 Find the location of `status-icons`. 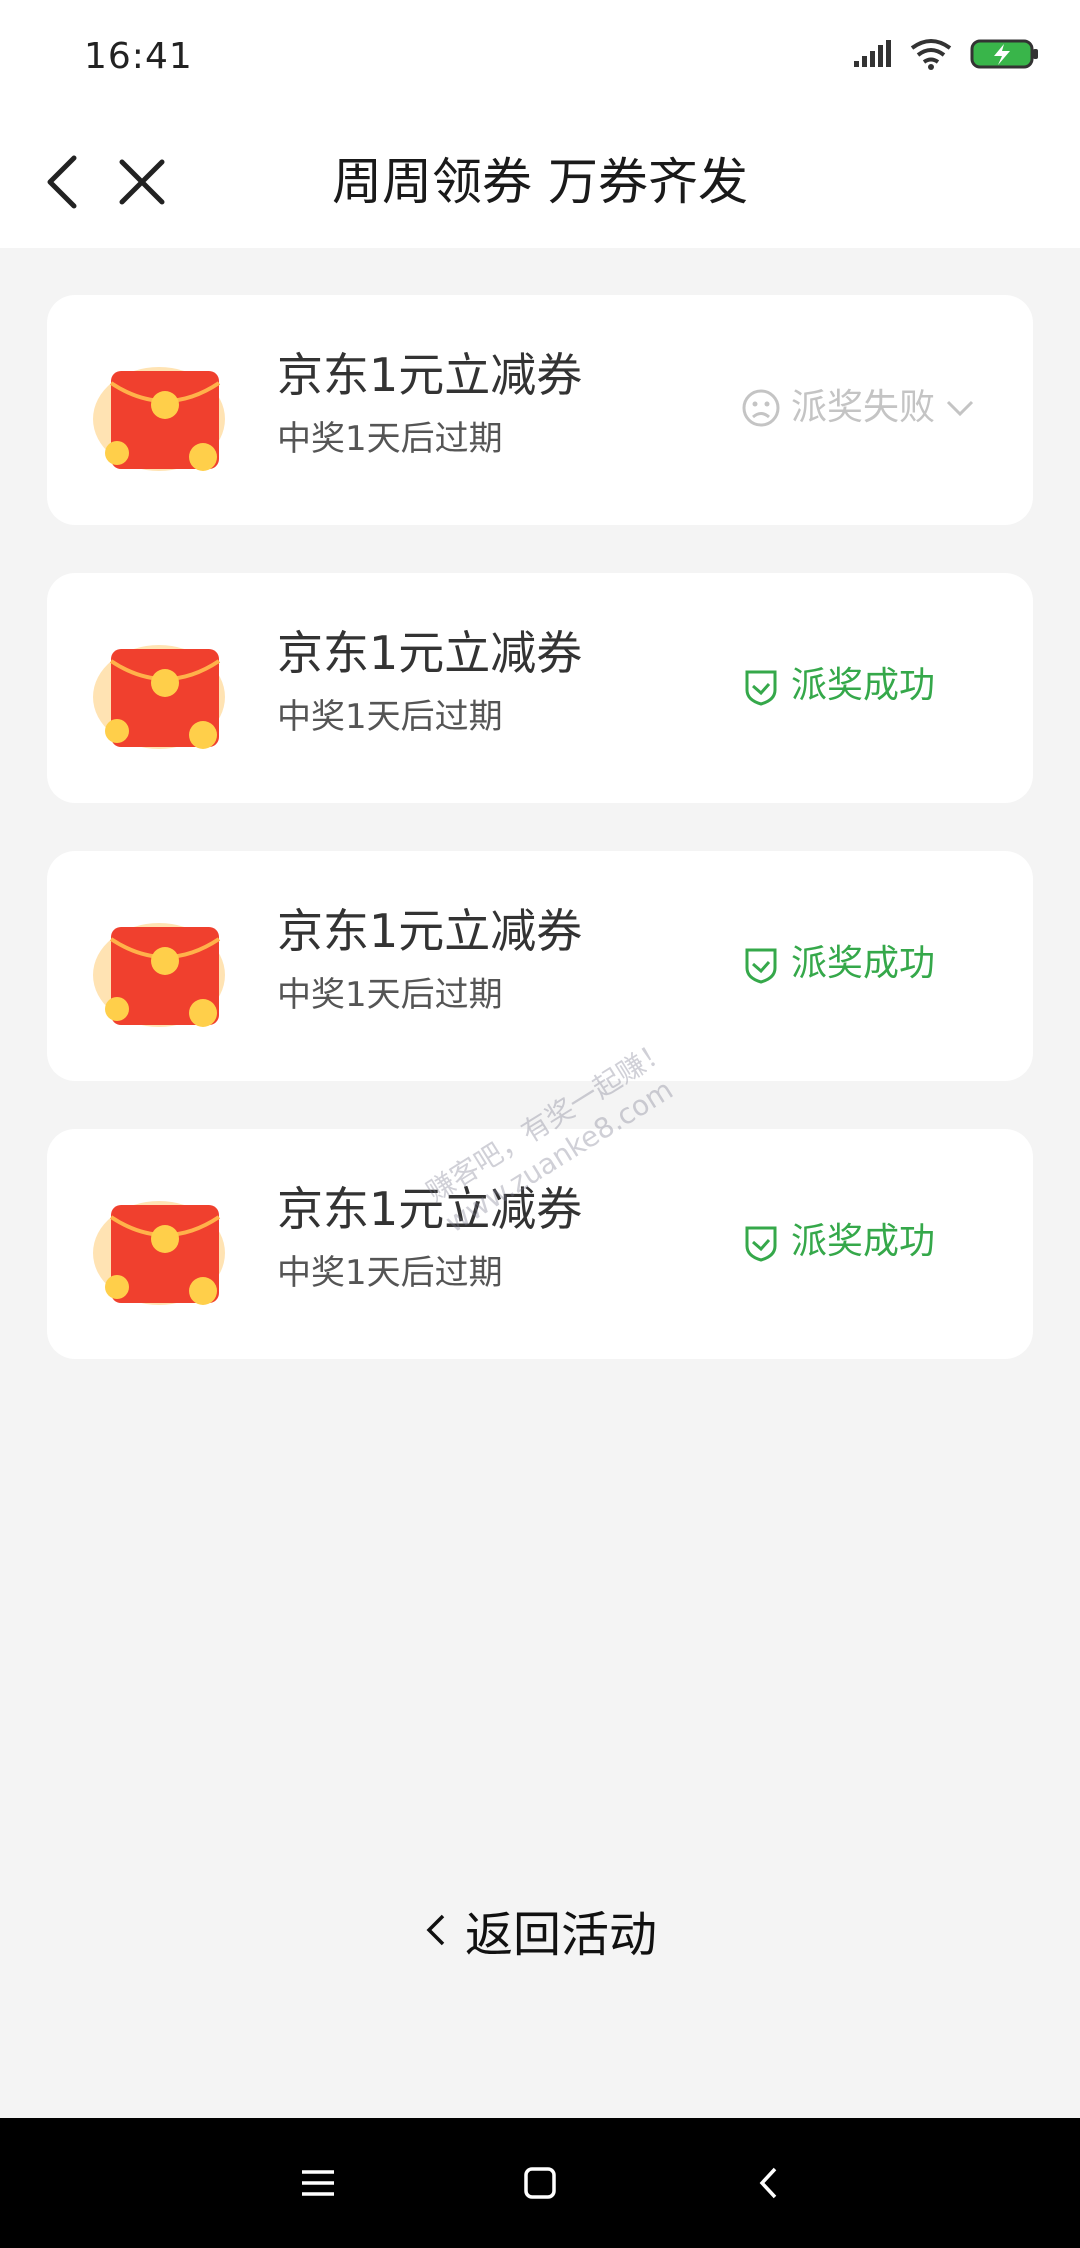

status-icons is located at coordinates (946, 54).